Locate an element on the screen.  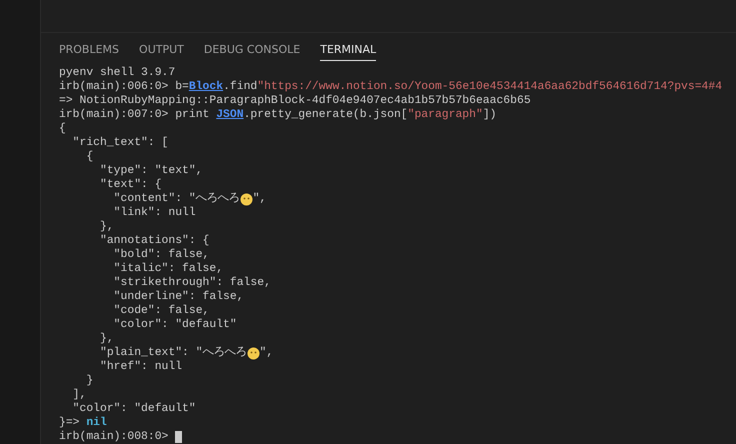
terminal-text: irb(main):008:0> is located at coordinates (114, 437).